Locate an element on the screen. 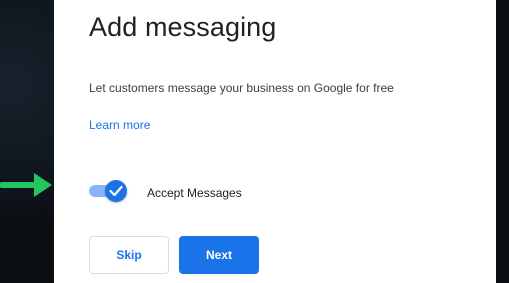 This screenshot has width=509, height=283. accept-messages-toggle is located at coordinates (108, 191).